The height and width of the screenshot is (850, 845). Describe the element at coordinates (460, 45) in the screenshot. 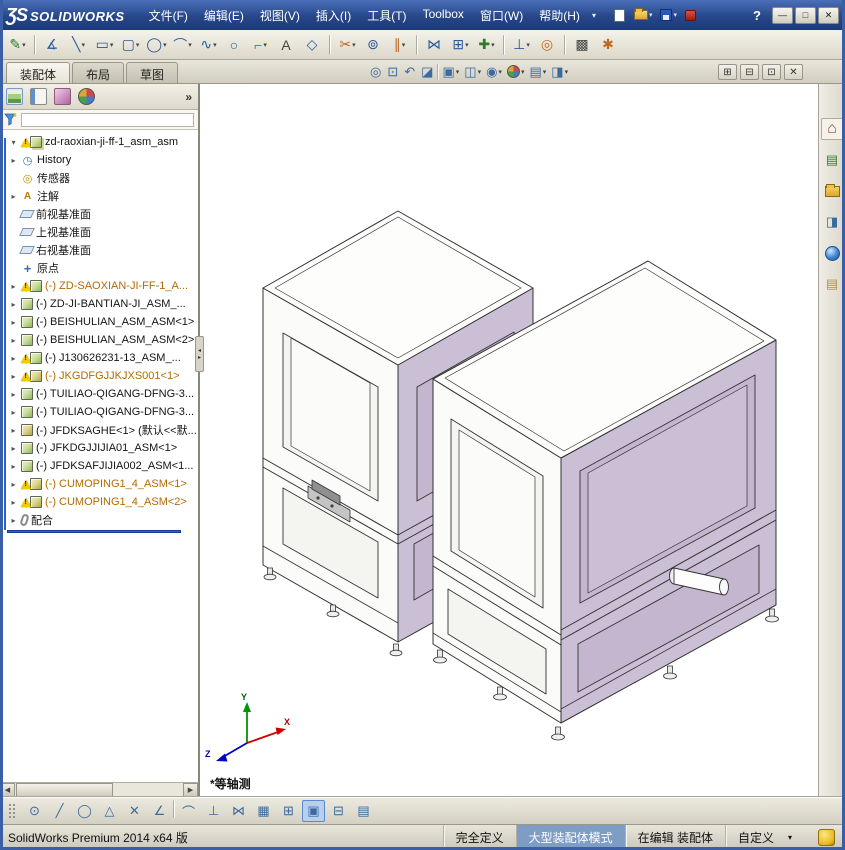

I see `linear-pattern-button: ⊞ ▾` at that location.